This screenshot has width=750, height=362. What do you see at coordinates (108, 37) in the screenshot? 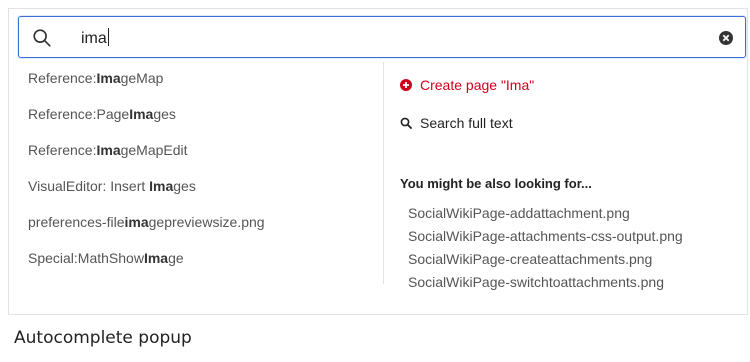
I see `text-caret` at bounding box center [108, 37].